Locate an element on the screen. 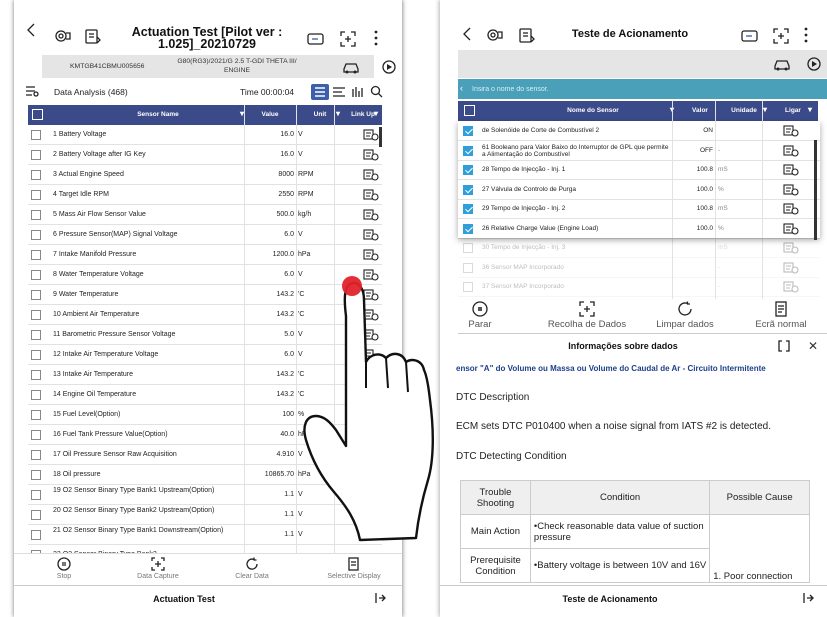 This screenshot has height=617, width=827. table-row: 5 Mass Air Flow Sensor Value 500.0 kg/h is located at coordinates (205, 215).